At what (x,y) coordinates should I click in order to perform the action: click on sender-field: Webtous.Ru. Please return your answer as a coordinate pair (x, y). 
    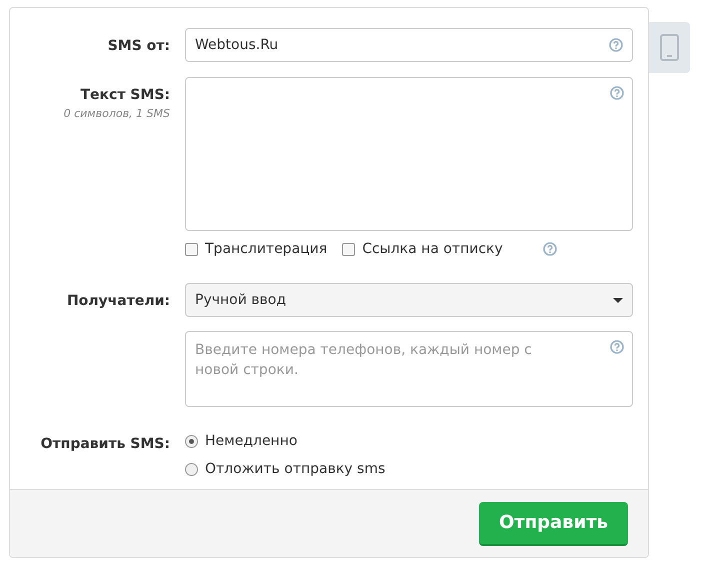
    Looking at the image, I should click on (409, 45).